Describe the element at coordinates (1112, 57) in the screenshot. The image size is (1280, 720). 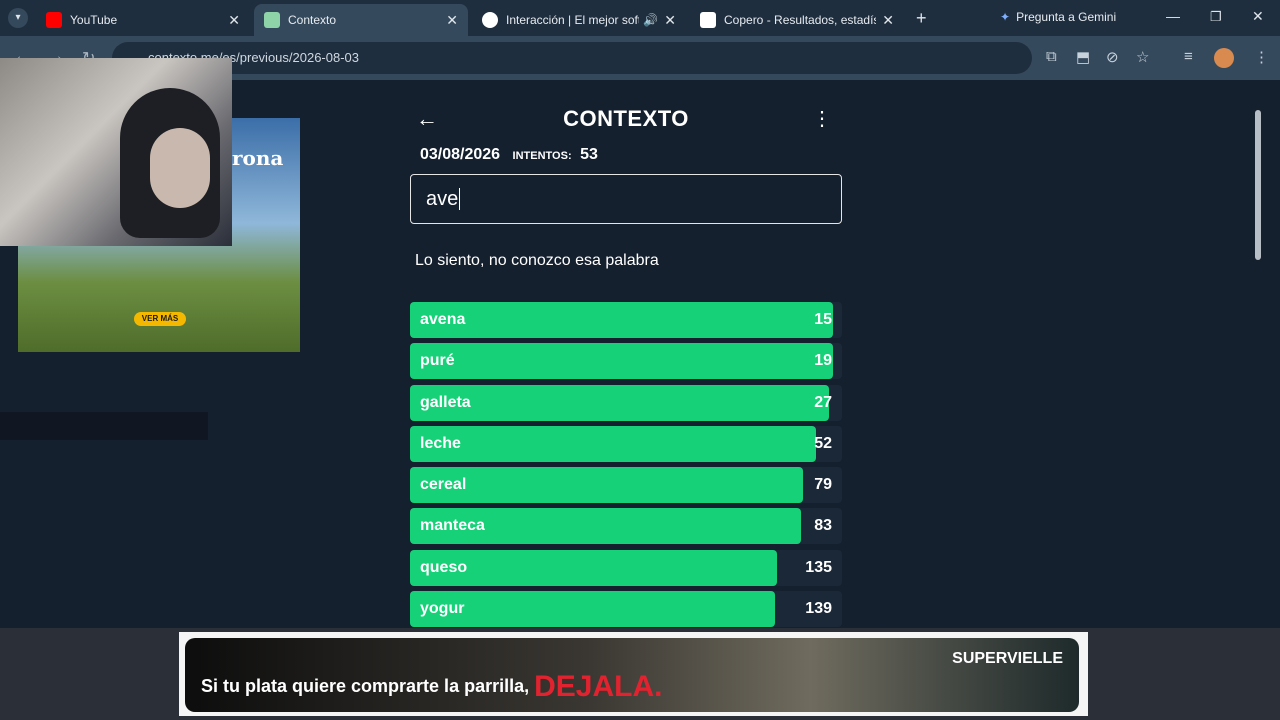
I see `eye-off-icon: ⊘` at that location.